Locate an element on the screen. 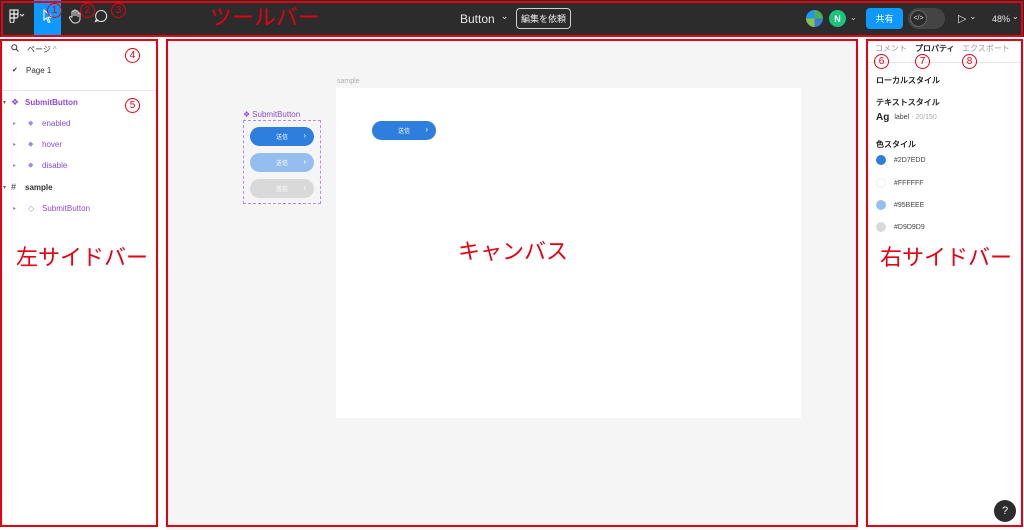 This screenshot has height=530, width=1024. file-title: Button is located at coordinates (477, 18).